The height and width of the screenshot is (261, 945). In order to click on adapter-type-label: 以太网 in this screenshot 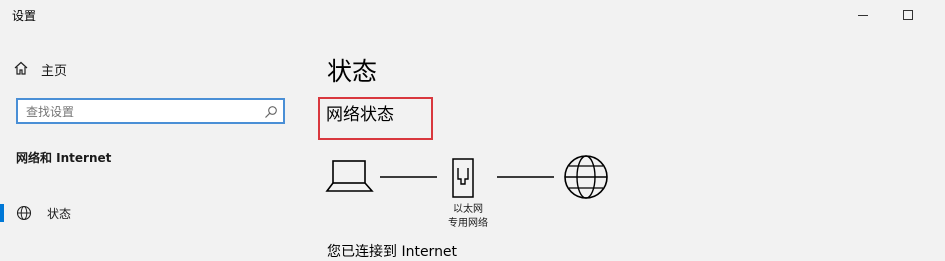, I will do `click(468, 209)`.